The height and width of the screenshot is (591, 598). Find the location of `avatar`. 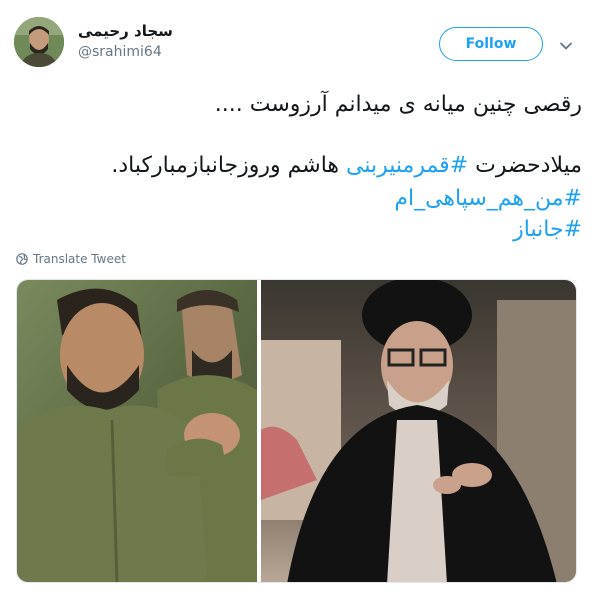

avatar is located at coordinates (39, 42).